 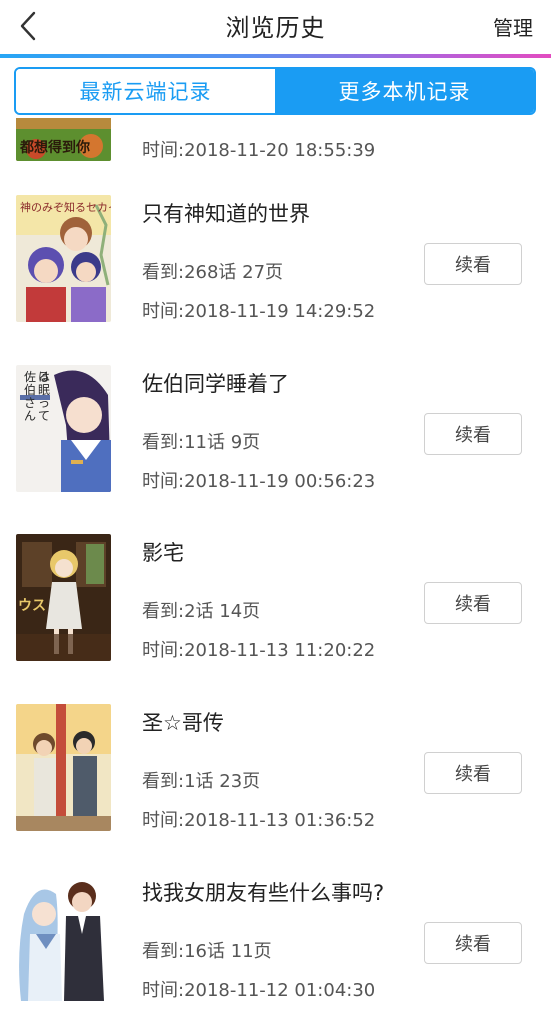 I want to click on manga-title: 影宅, so click(x=163, y=553).